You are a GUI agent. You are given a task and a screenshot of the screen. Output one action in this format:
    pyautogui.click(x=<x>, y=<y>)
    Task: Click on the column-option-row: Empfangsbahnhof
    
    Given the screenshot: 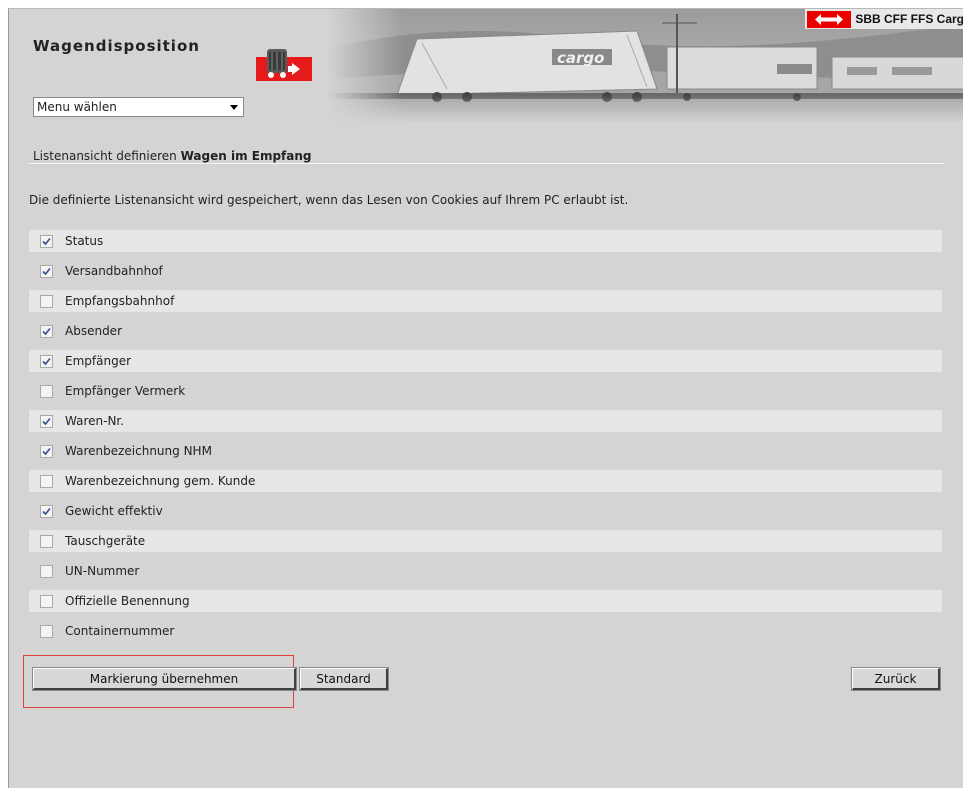 What is the action you would take?
    pyautogui.click(x=485, y=301)
    